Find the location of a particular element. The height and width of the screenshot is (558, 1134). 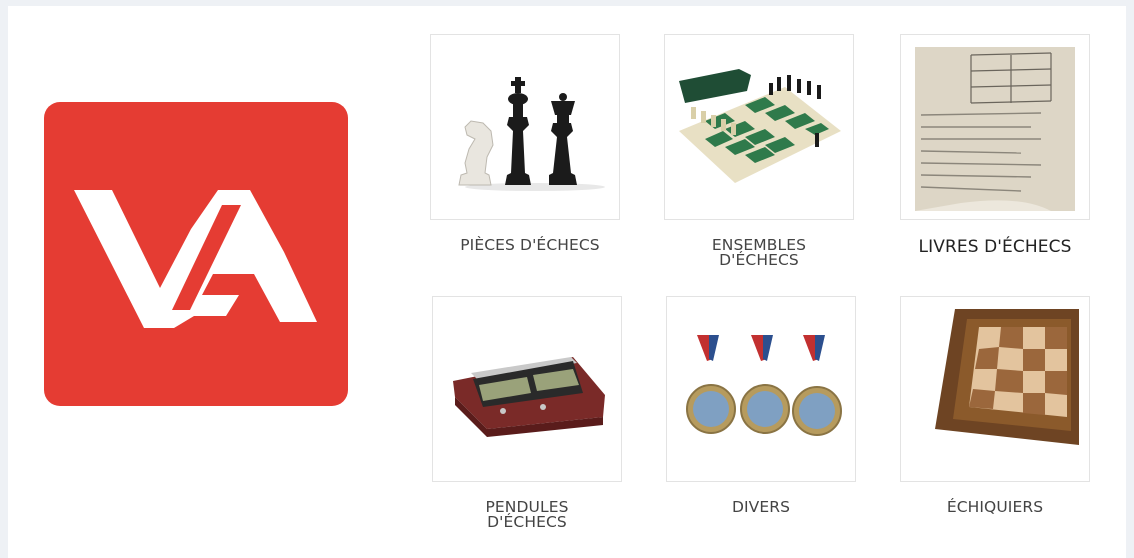

chess-pieces-icon is located at coordinates (531, 134).